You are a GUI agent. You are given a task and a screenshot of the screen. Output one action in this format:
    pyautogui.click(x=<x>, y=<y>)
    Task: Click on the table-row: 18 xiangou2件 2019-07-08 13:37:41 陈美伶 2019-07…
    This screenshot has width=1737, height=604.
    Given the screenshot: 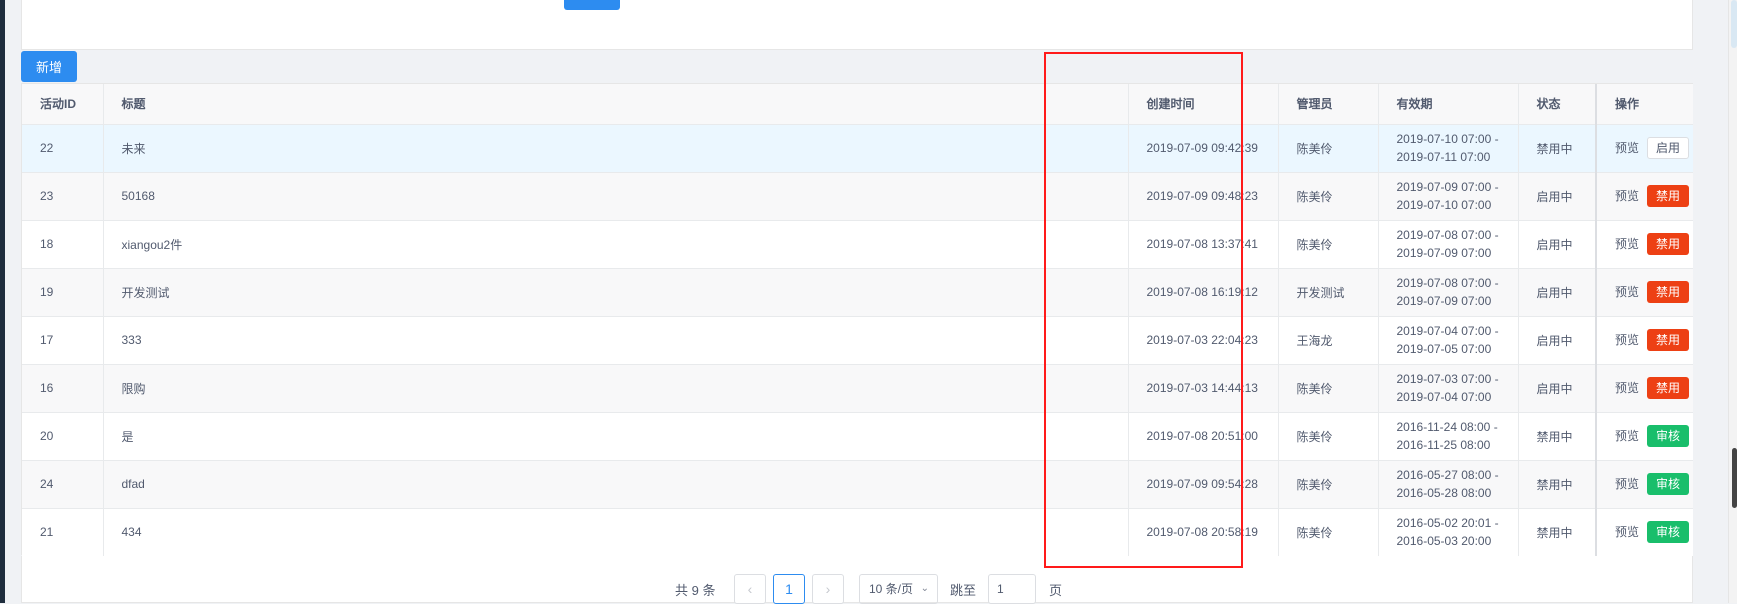 What is the action you would take?
    pyautogui.click(x=857, y=244)
    